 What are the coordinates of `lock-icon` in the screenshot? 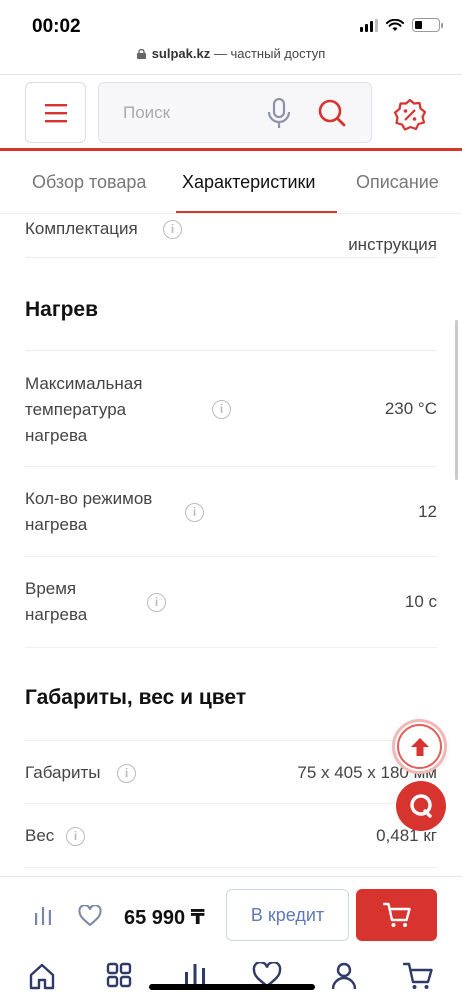 It's located at (141, 54).